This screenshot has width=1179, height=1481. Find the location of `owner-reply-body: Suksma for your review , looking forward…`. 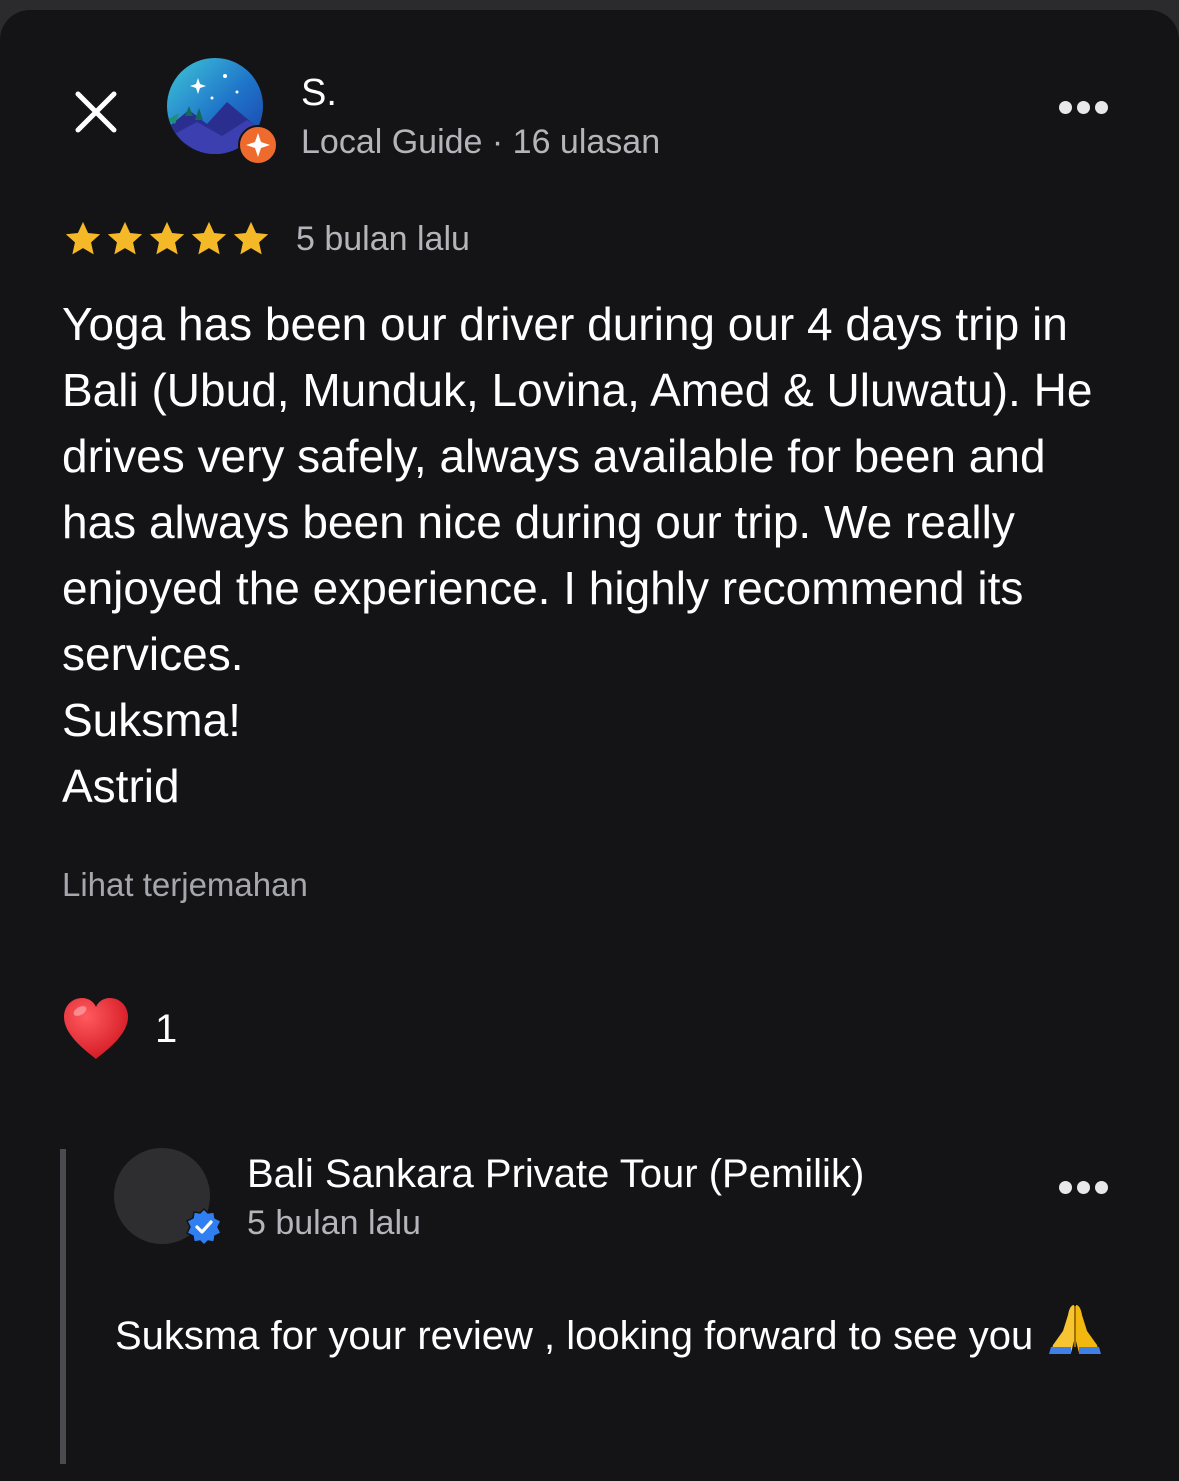

owner-reply-body: Suksma for your review , looking forward… is located at coordinates (615, 1334).